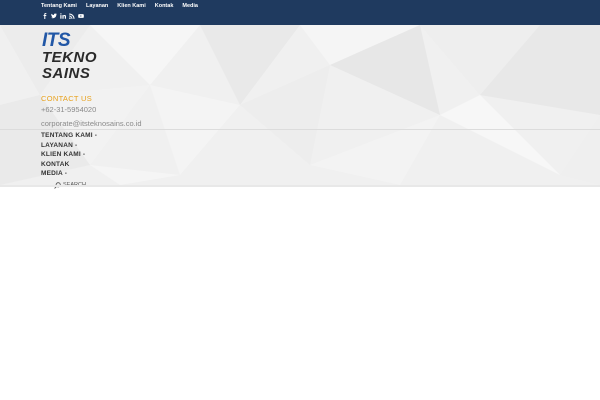 This screenshot has width=600, height=400. Describe the element at coordinates (91, 123) in the screenshot. I see `email-address: corporate@itsteknosains.co.id` at that location.